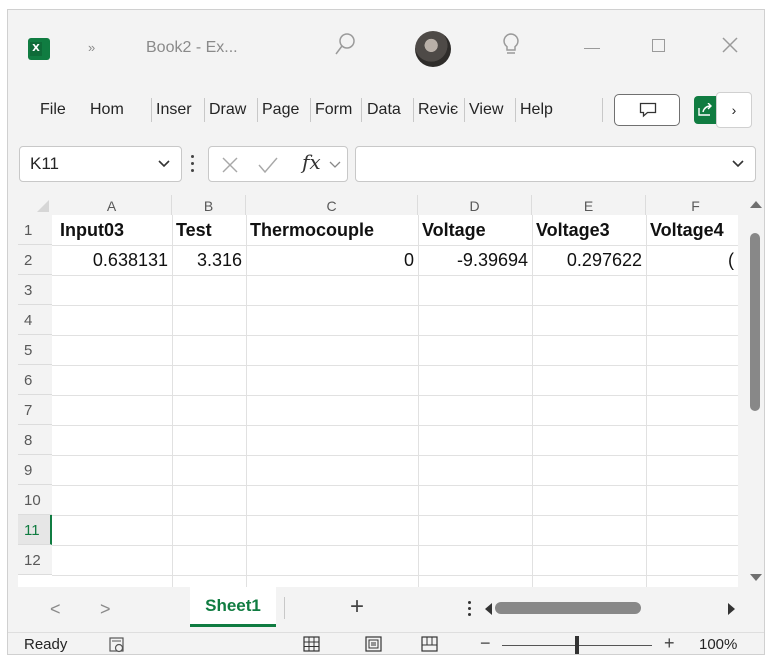 The width and height of the screenshot is (772, 661). I want to click on status-mode: Ready, so click(46, 644).